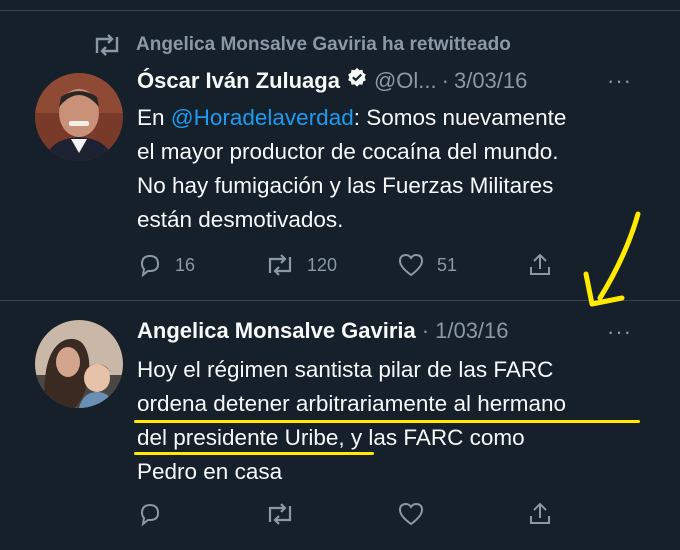 The height and width of the screenshot is (550, 680). What do you see at coordinates (185, 264) in the screenshot?
I see `reply-count: 16` at bounding box center [185, 264].